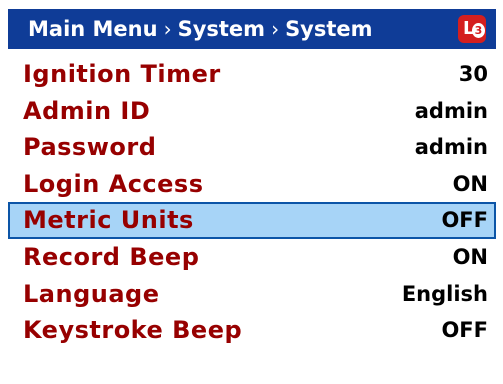 The height and width of the screenshot is (384, 503). I want to click on menu-item-label: Keystroke Beep, so click(133, 330).